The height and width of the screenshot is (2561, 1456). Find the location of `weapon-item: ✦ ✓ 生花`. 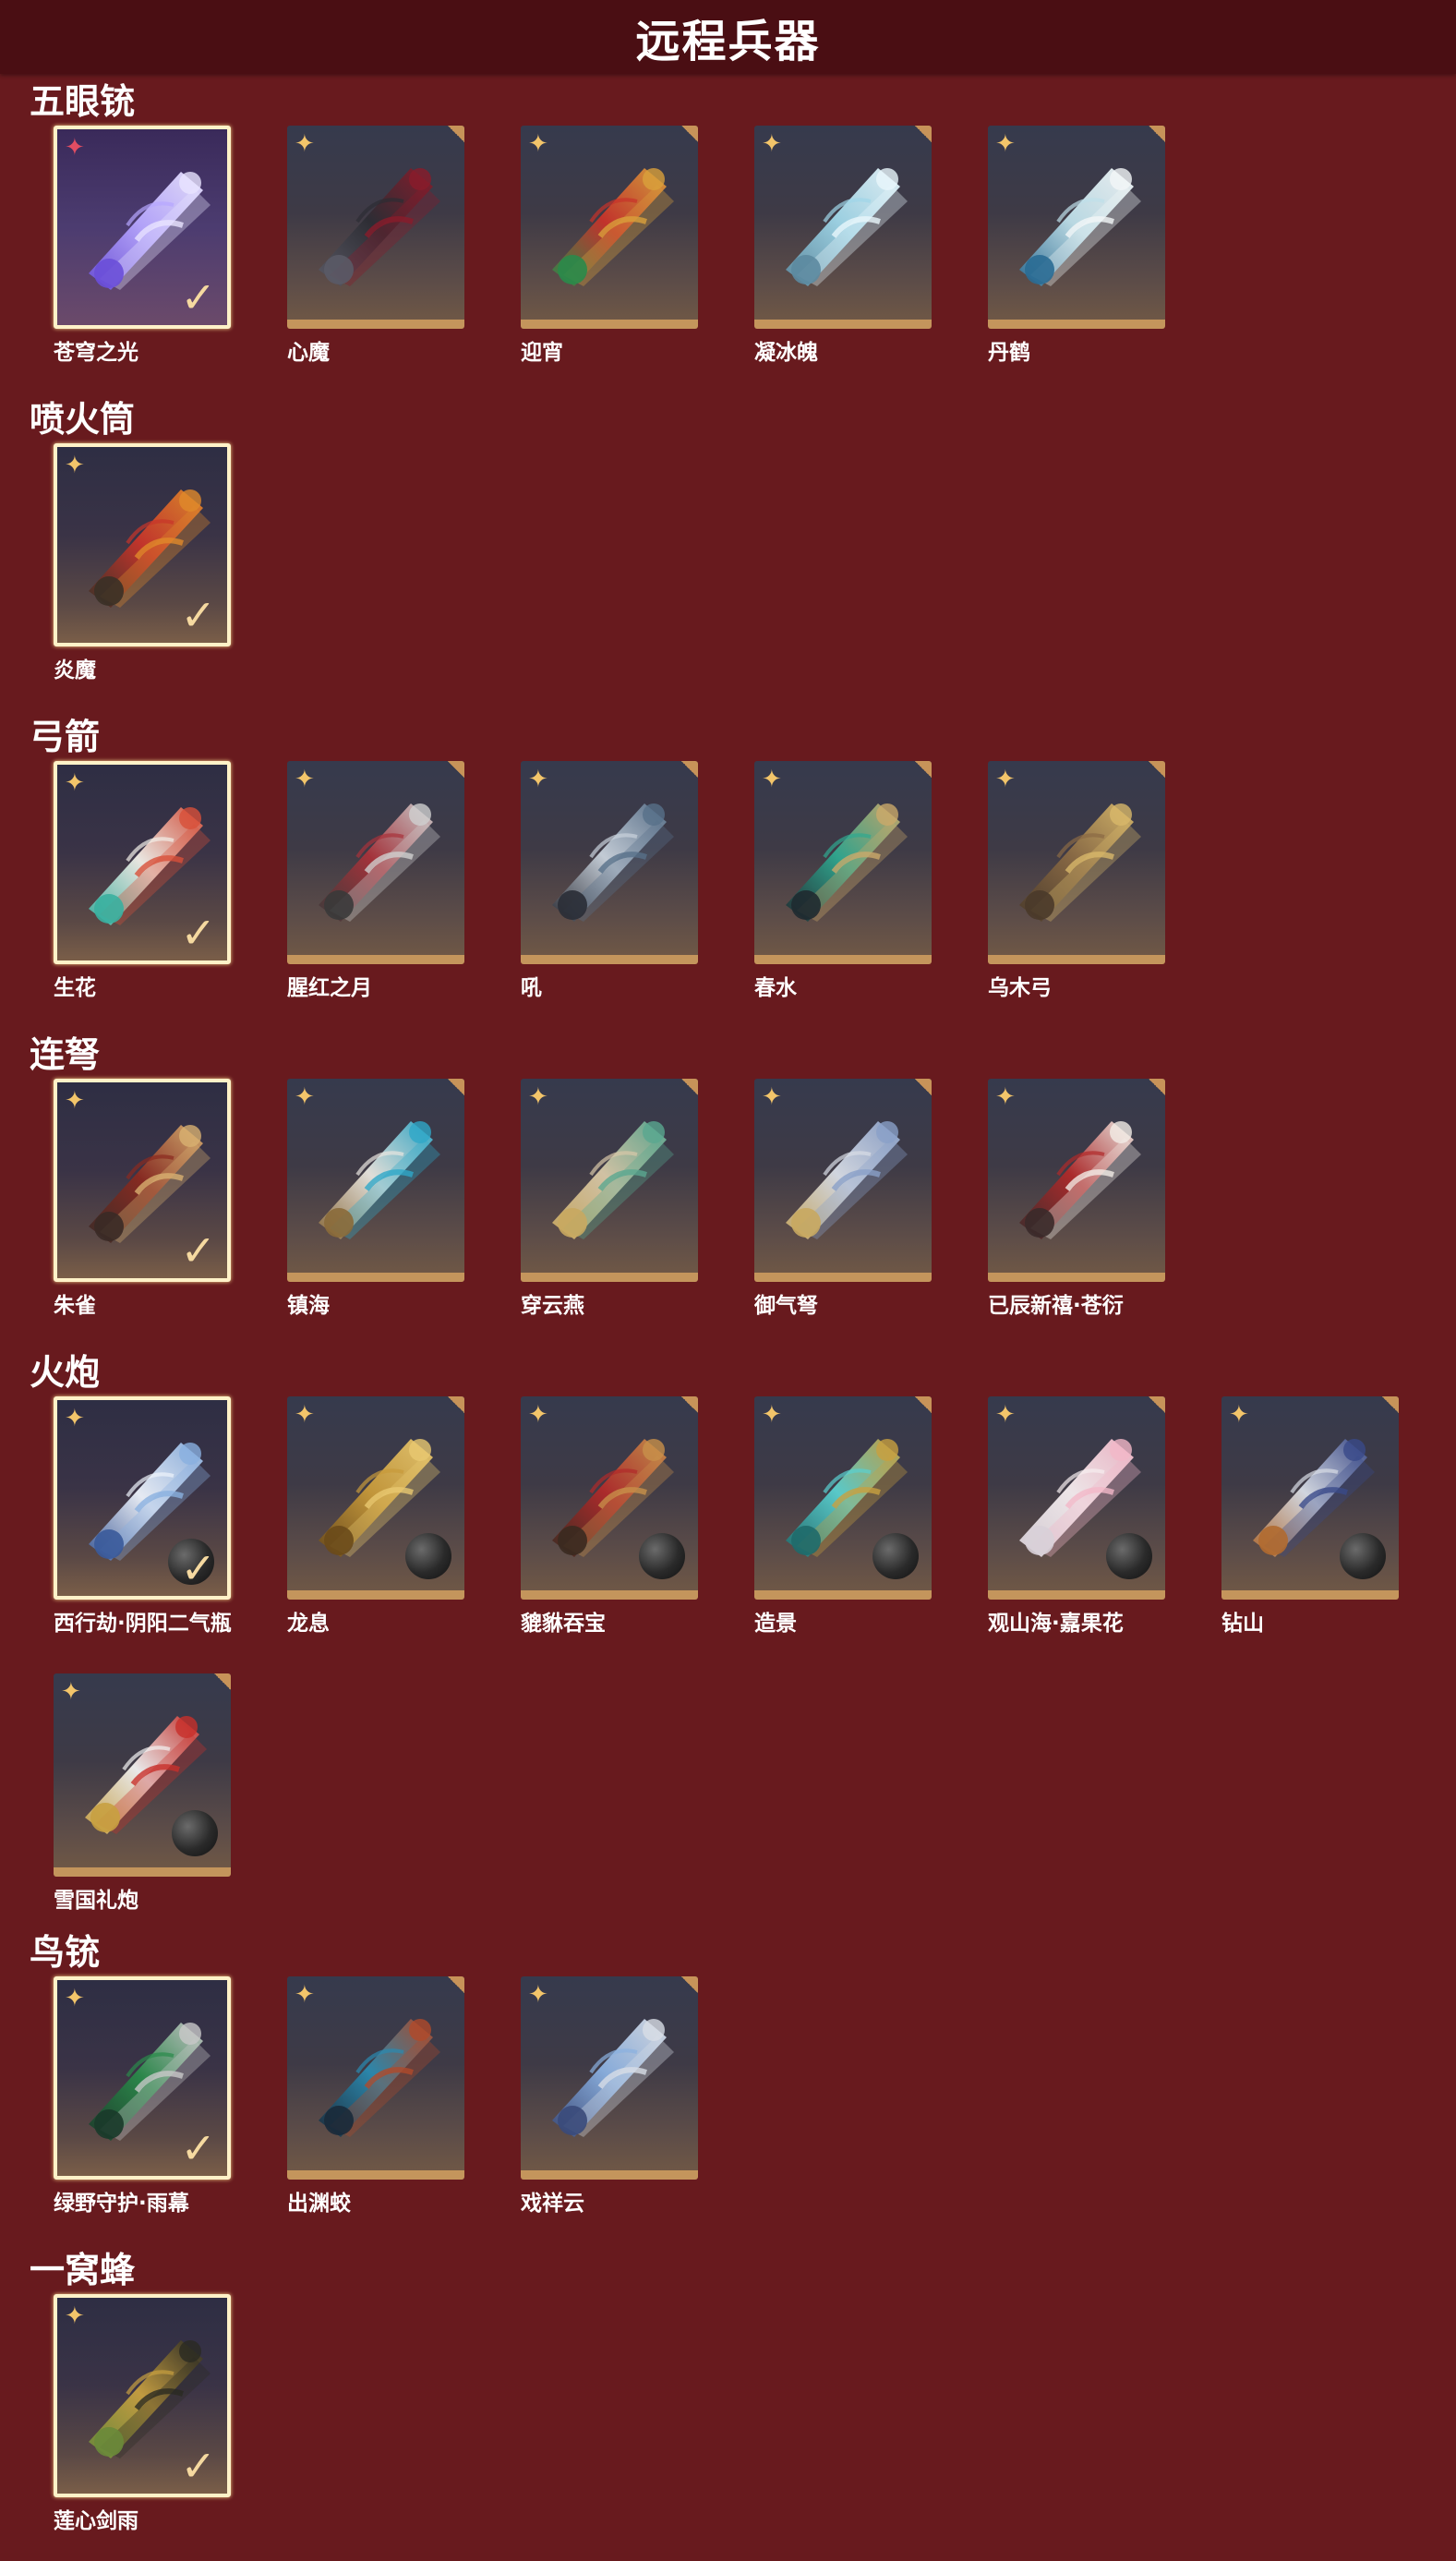

weapon-item: ✦ ✓ 生花 is located at coordinates (143, 881).